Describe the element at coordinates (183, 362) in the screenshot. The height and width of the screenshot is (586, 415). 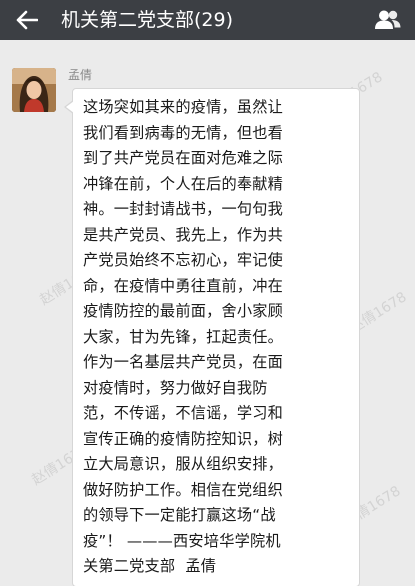
I see `message-line: 作为一名基层共产党员，在面` at that location.